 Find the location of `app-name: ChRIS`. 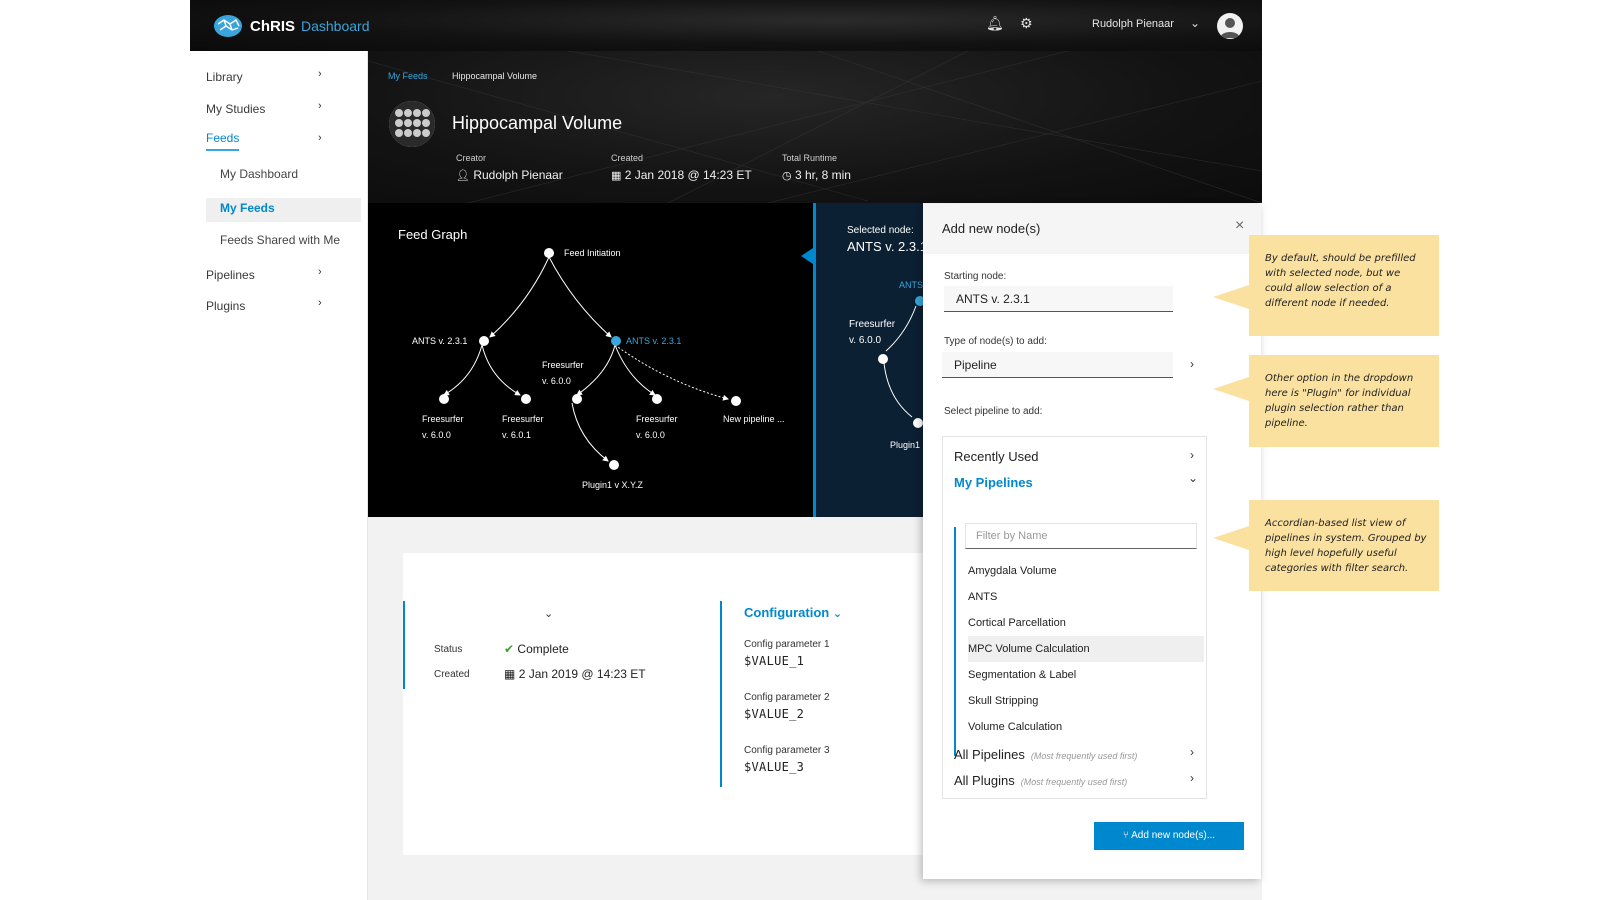

app-name: ChRIS is located at coordinates (272, 26).